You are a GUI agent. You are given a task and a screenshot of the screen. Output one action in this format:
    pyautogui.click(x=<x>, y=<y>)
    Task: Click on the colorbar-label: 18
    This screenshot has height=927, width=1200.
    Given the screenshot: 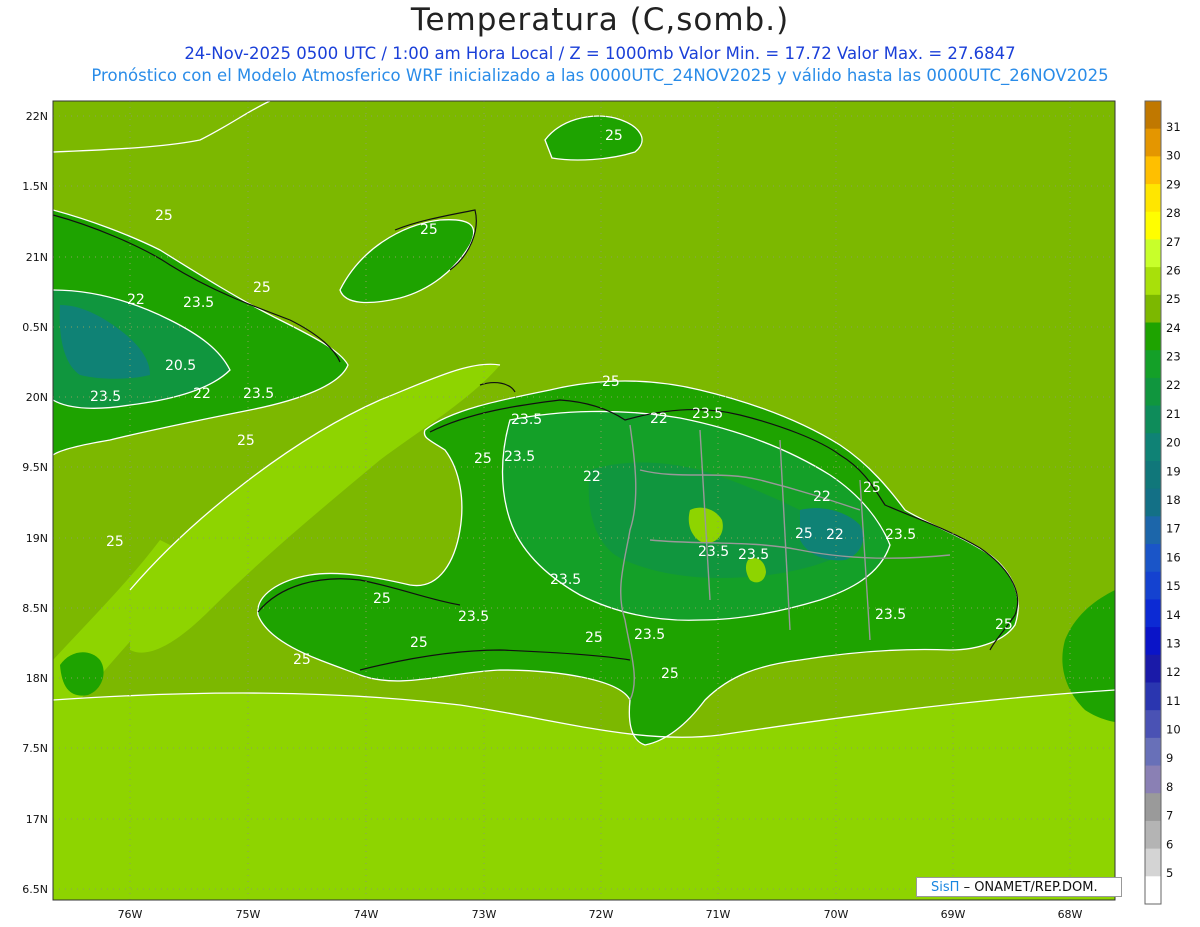 What is the action you would take?
    pyautogui.click(x=1173, y=500)
    